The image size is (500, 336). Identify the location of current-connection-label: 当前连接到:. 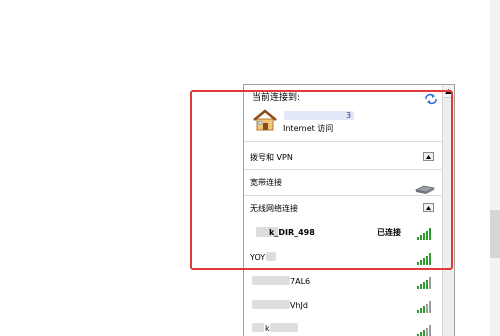
(276, 98).